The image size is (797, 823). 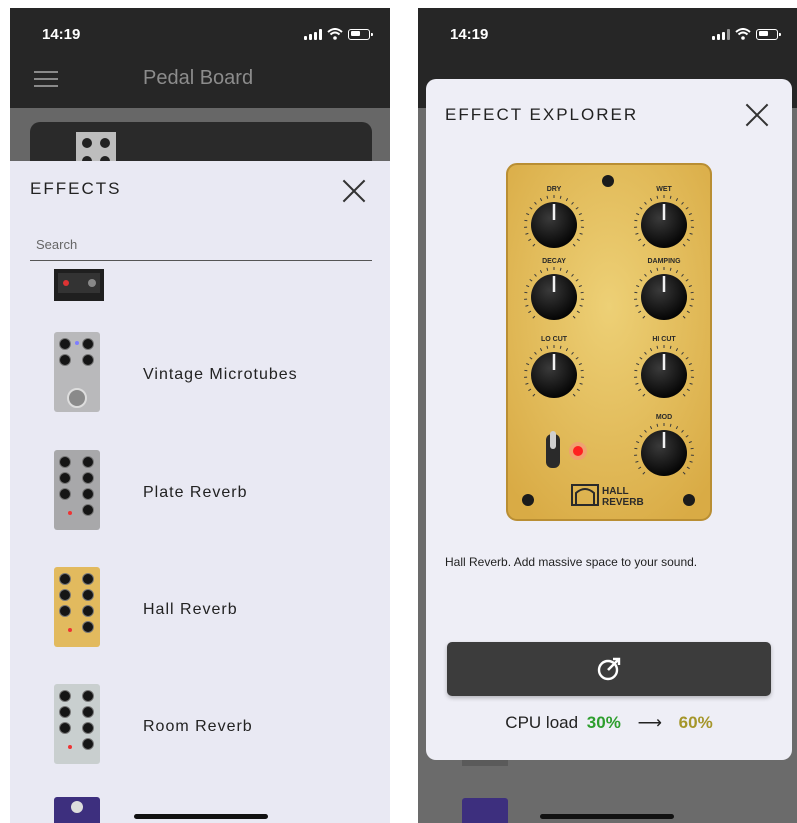 What do you see at coordinates (77, 490) in the screenshot?
I see `plate-reverb-pedal-icon` at bounding box center [77, 490].